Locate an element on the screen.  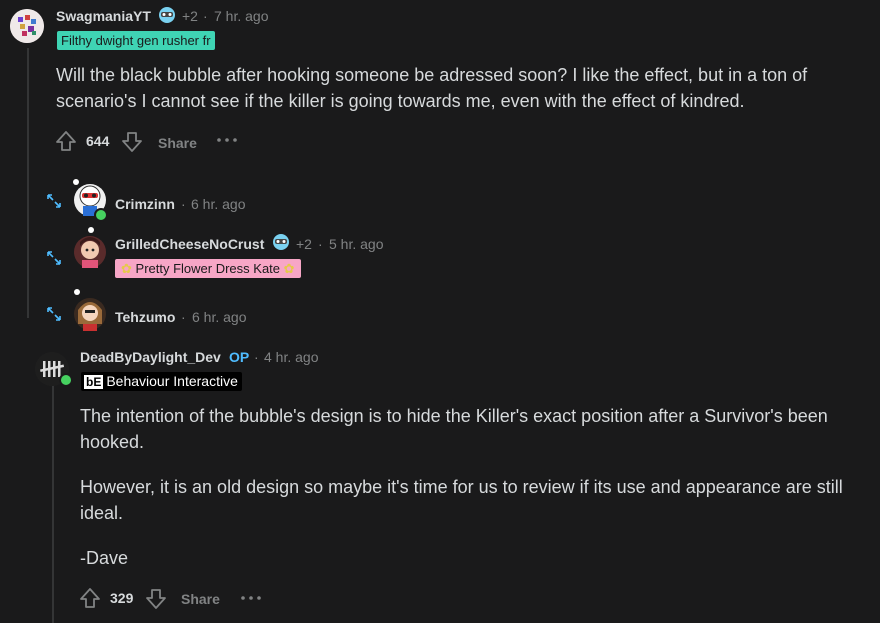
vote-count: 644 is located at coordinates (98, 141).